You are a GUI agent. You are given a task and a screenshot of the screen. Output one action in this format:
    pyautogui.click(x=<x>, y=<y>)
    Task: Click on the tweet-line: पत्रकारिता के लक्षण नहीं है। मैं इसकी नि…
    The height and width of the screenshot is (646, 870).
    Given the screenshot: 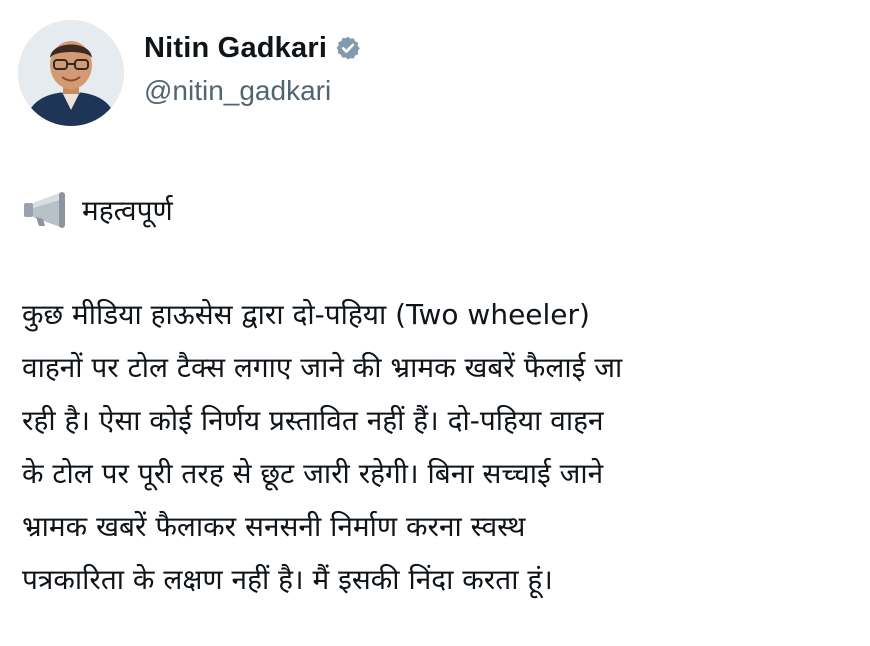 What is the action you would take?
    pyautogui.click(x=287, y=579)
    